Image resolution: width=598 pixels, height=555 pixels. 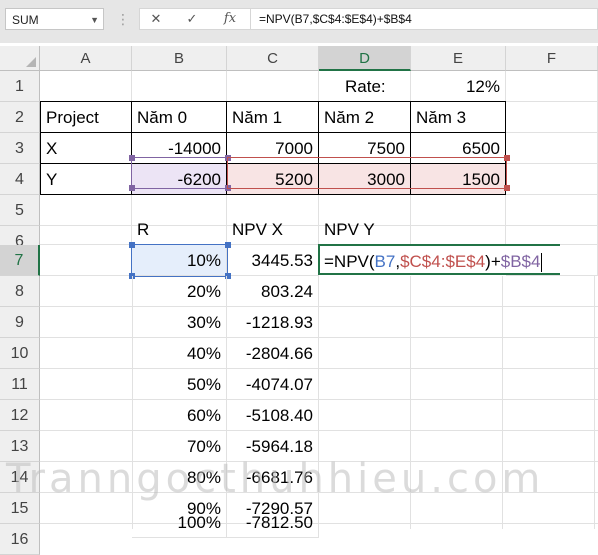 What do you see at coordinates (20, 291) in the screenshot?
I see `row-header-8: 8` at bounding box center [20, 291].